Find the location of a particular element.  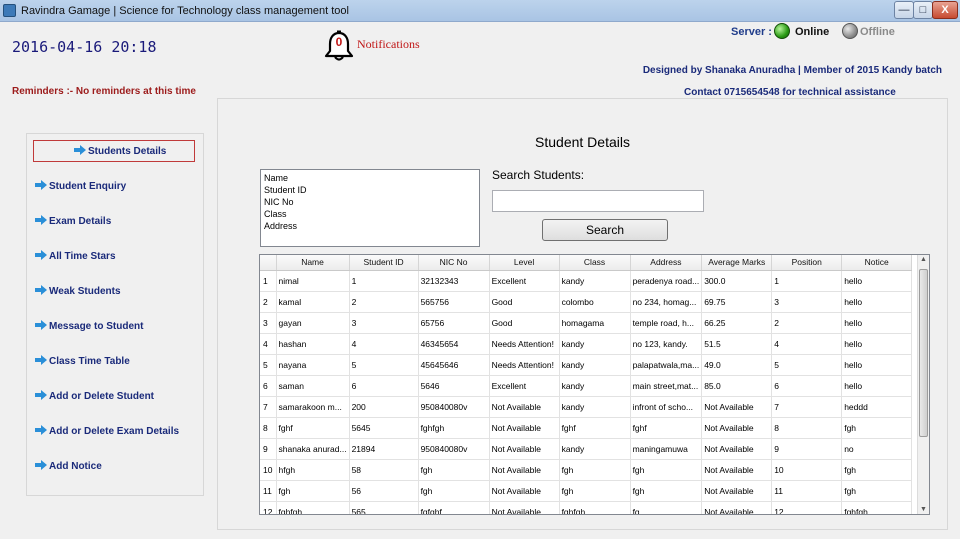

row-number: 10 is located at coordinates (268, 470).